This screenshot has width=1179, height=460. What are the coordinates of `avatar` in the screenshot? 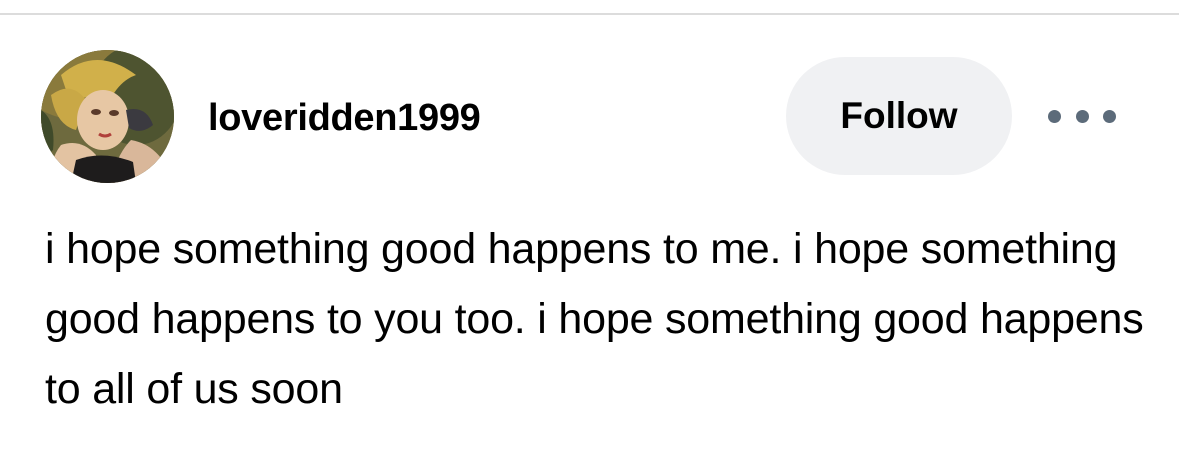 It's located at (107, 116).